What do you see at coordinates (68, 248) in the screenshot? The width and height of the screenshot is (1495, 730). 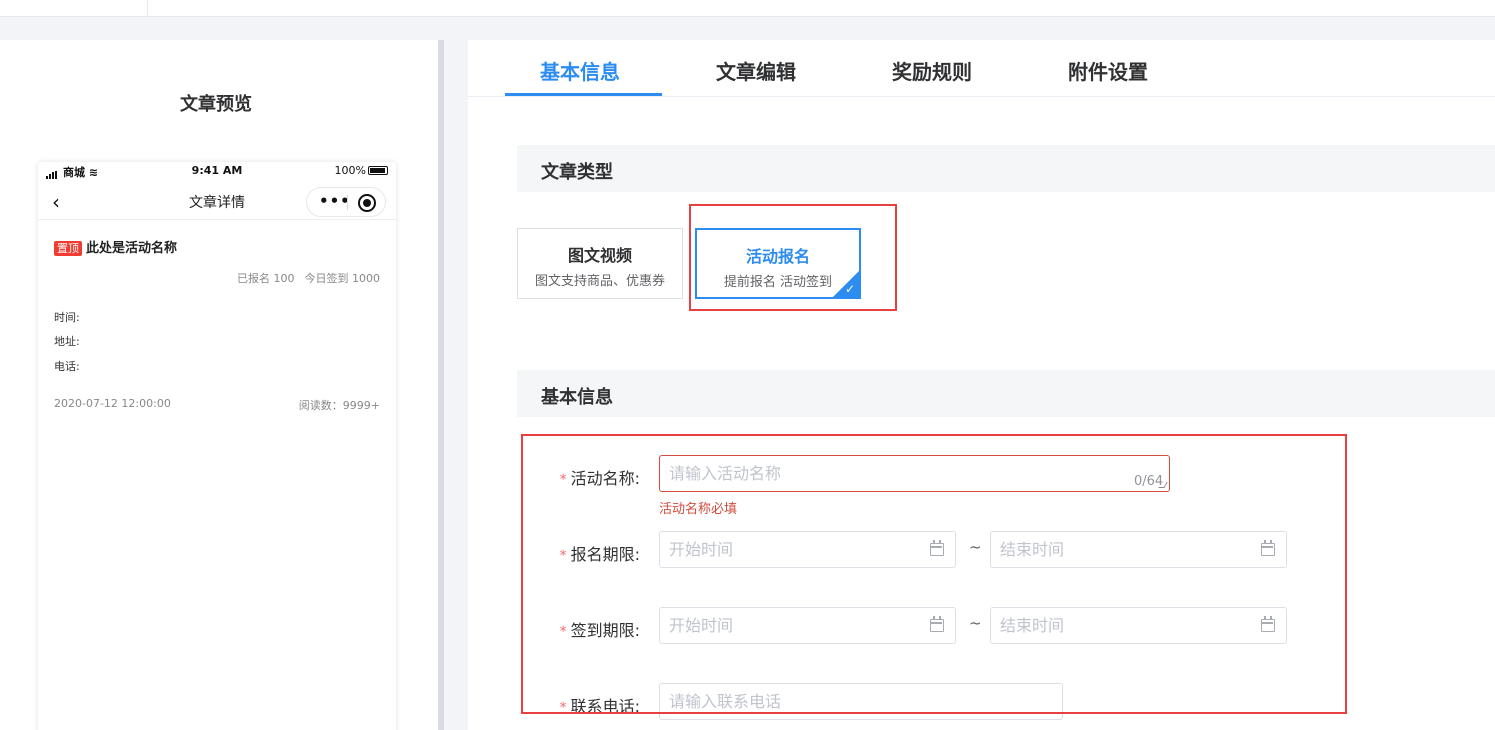 I see `pinned-badge: 置顶` at bounding box center [68, 248].